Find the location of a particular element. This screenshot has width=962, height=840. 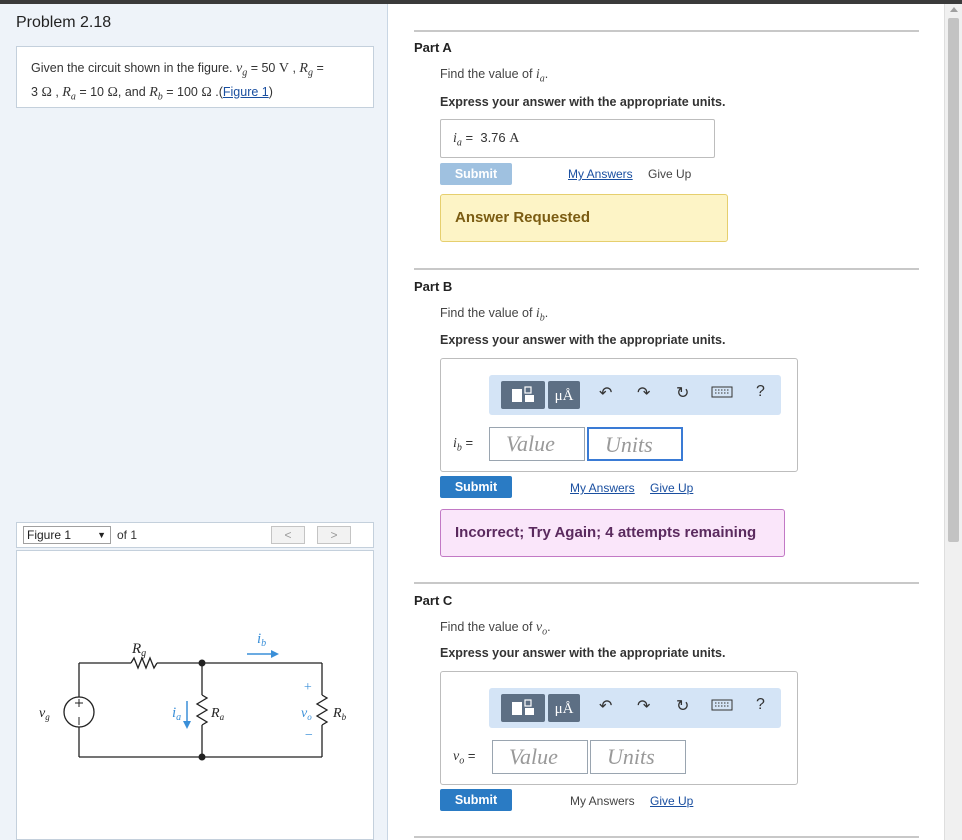

part-c-value-input: Value is located at coordinates (540, 757).